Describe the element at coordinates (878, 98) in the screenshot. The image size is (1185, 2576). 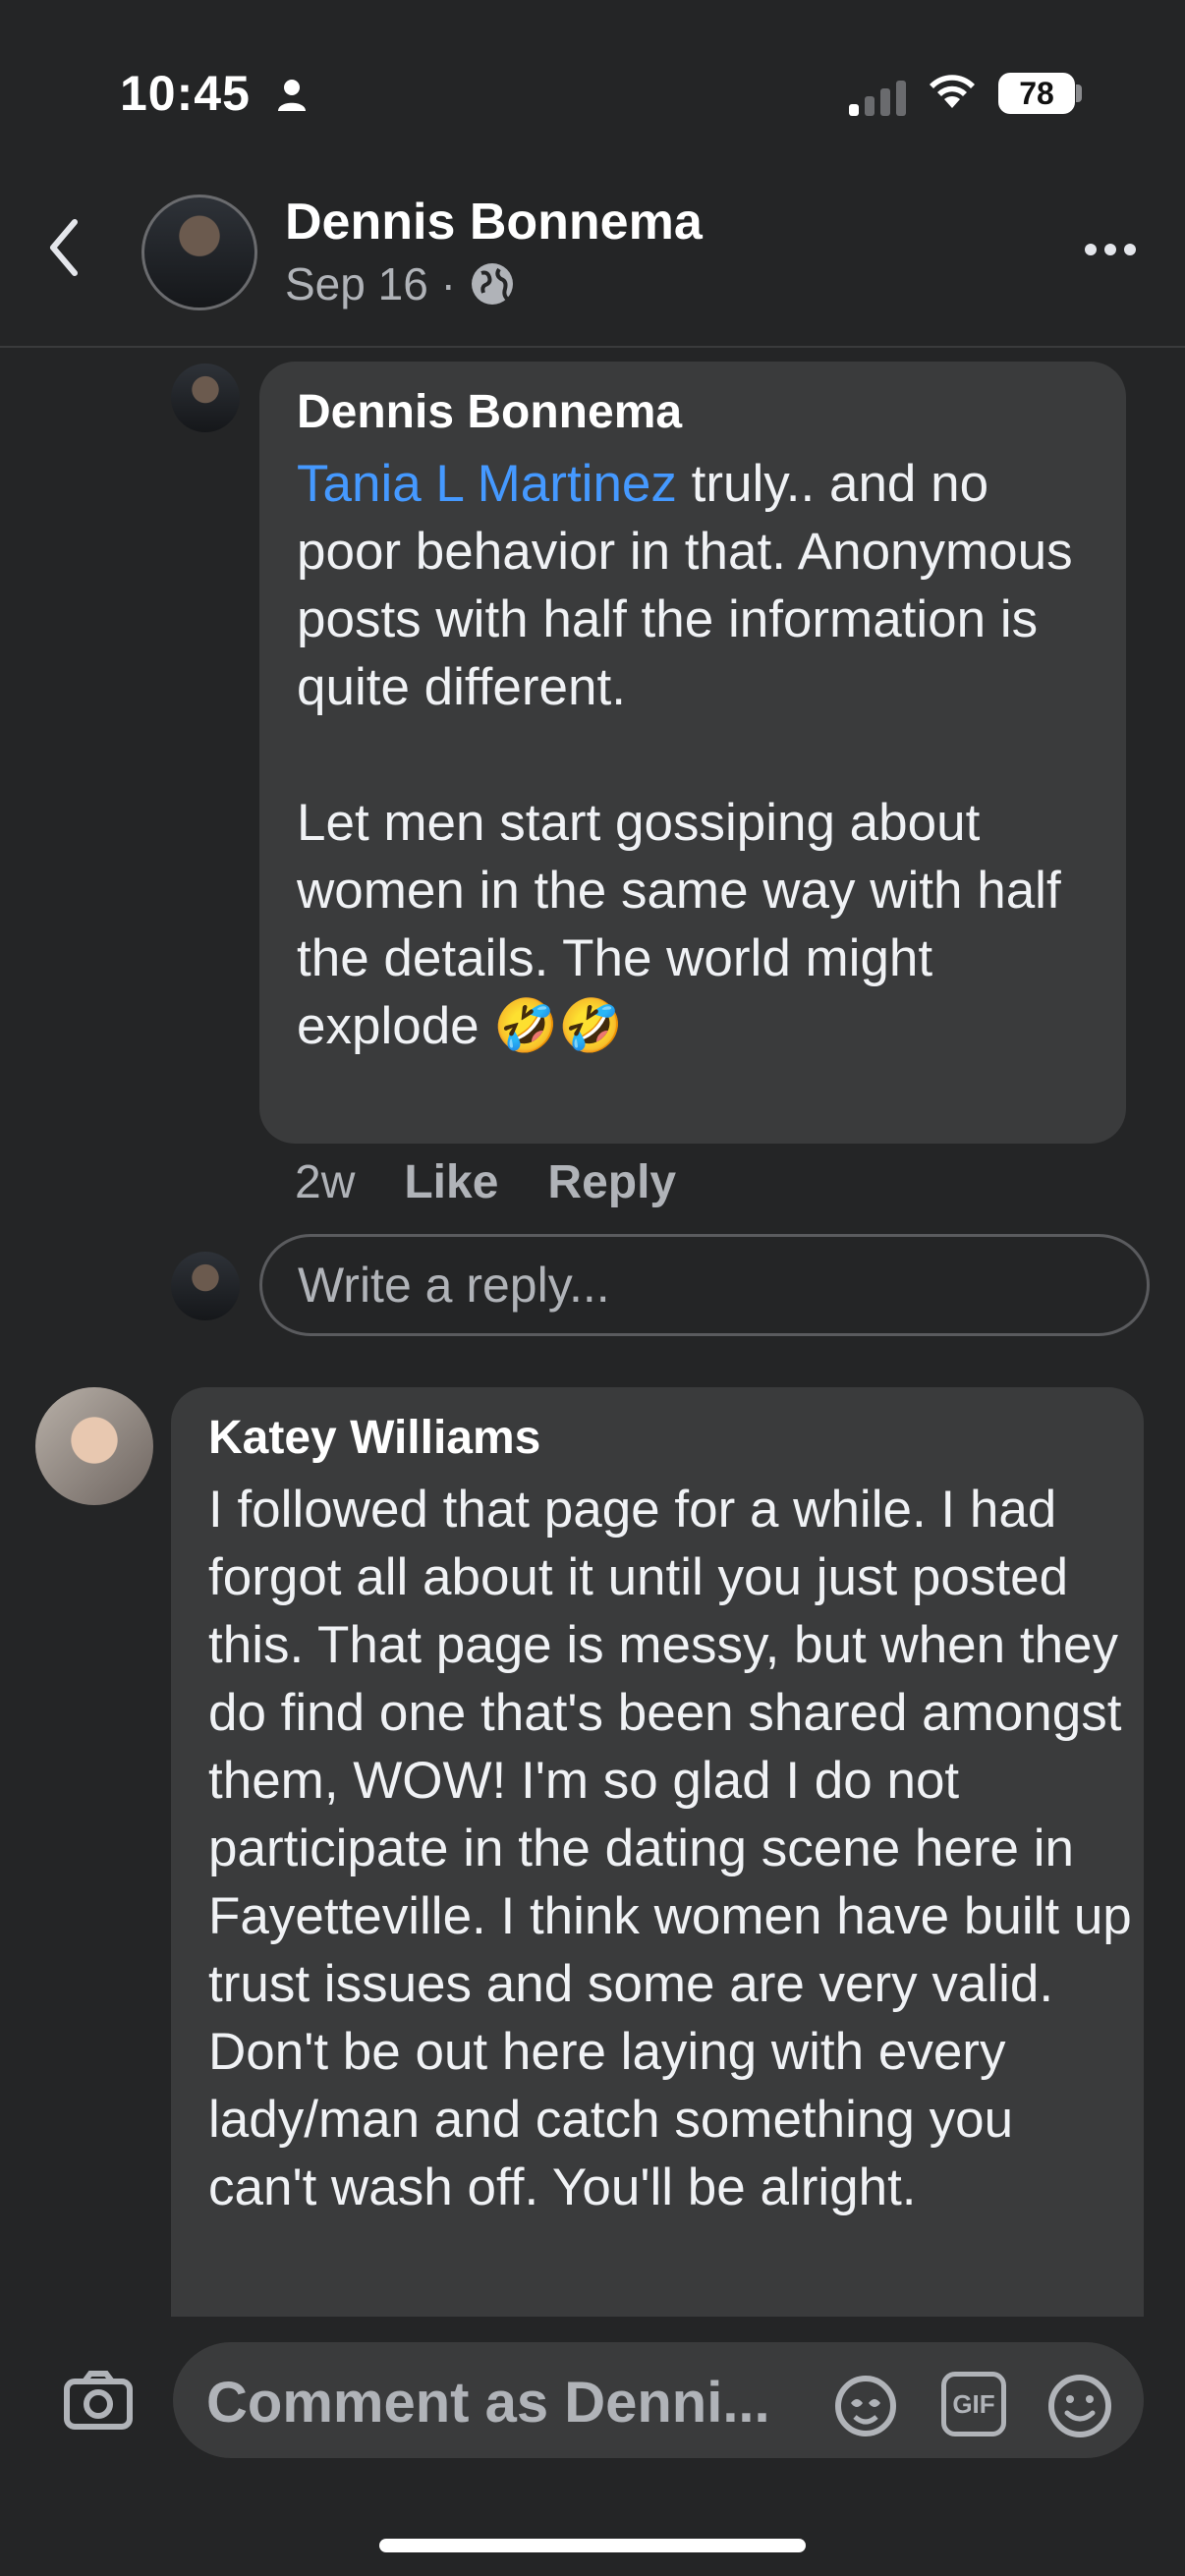
I see `signal-icon` at that location.